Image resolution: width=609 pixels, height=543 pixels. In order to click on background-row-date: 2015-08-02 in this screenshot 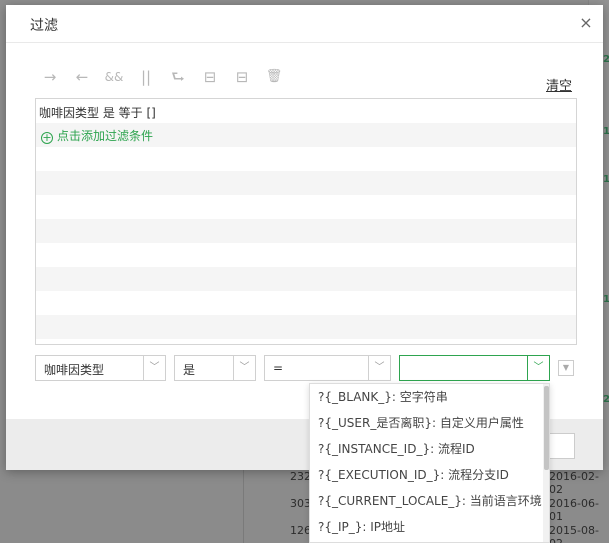, I will do `click(574, 533)`.